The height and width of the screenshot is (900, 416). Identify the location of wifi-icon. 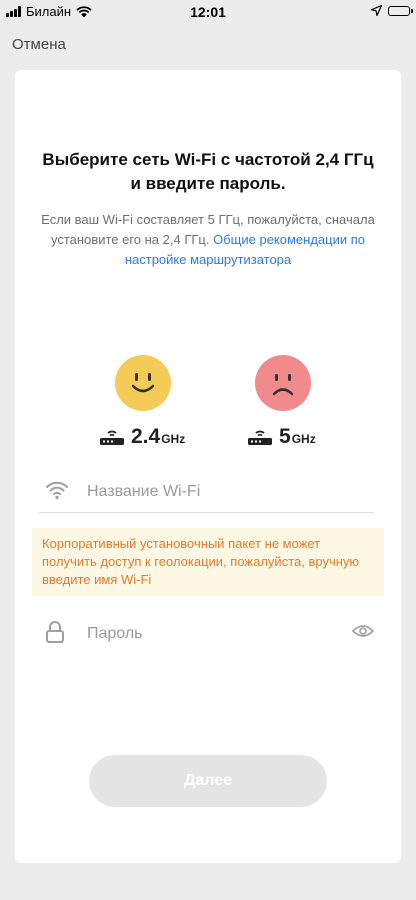
(57, 490).